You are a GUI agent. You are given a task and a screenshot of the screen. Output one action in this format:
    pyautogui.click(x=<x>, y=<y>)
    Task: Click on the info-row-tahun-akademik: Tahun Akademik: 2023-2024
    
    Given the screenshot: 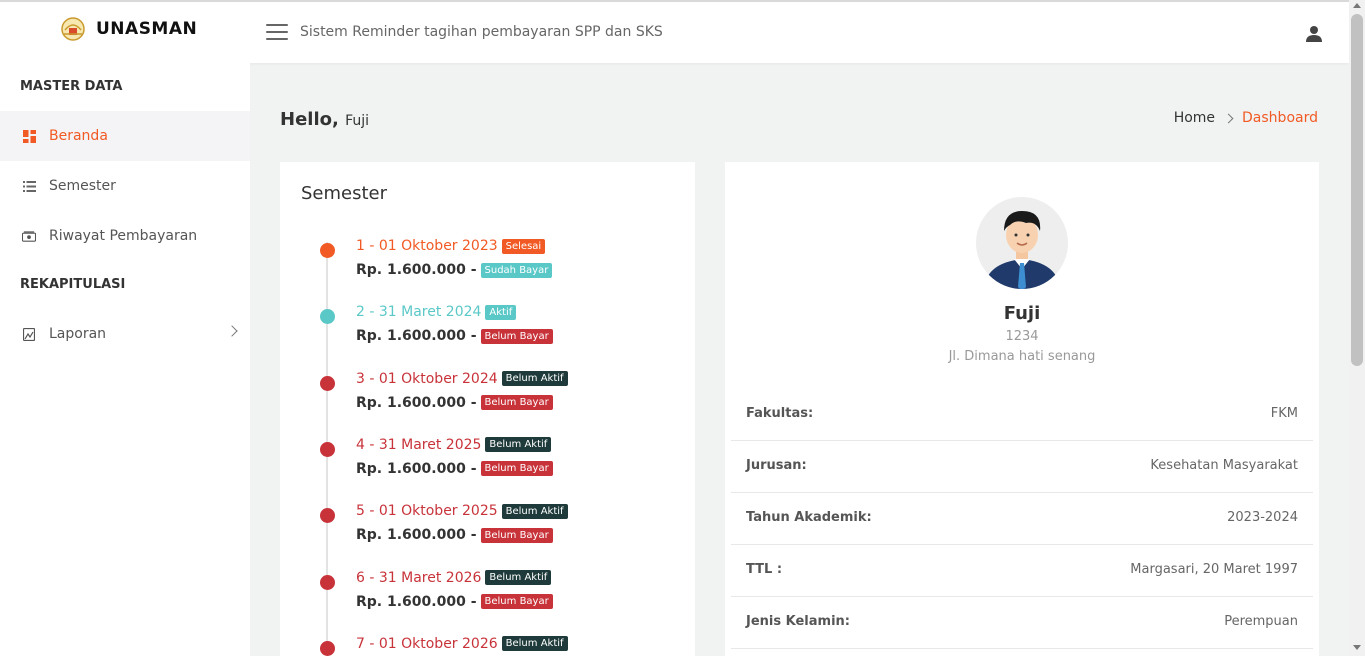 What is the action you would take?
    pyautogui.click(x=1022, y=519)
    